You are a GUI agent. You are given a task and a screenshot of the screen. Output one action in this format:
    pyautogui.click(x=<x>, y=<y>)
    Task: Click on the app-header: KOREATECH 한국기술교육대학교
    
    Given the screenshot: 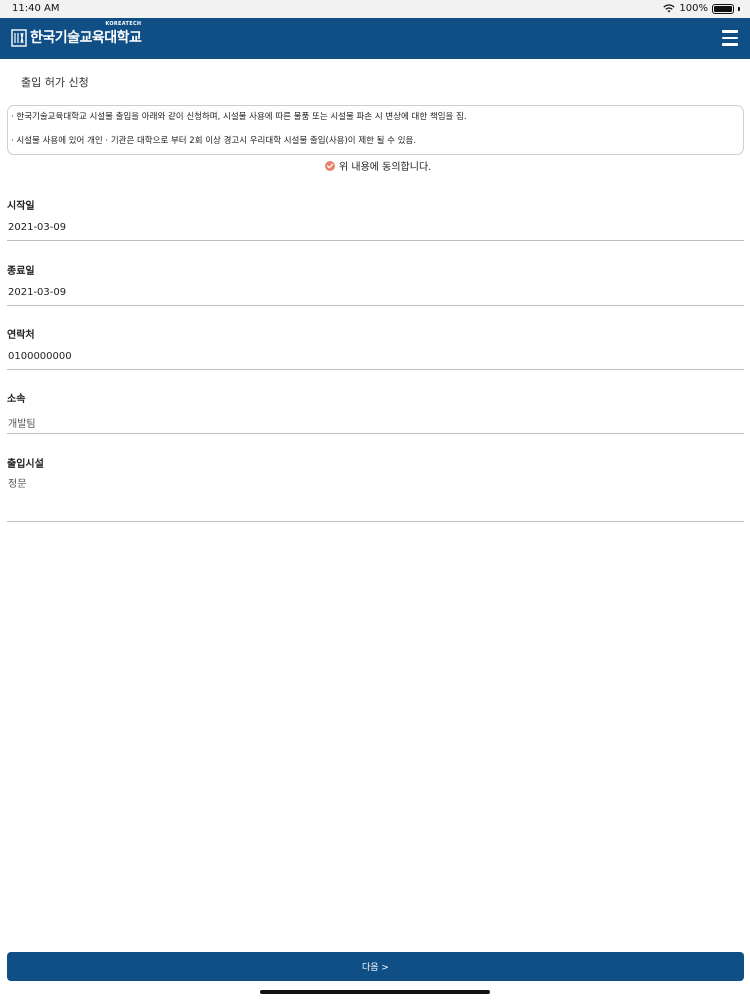 What is the action you would take?
    pyautogui.click(x=375, y=38)
    